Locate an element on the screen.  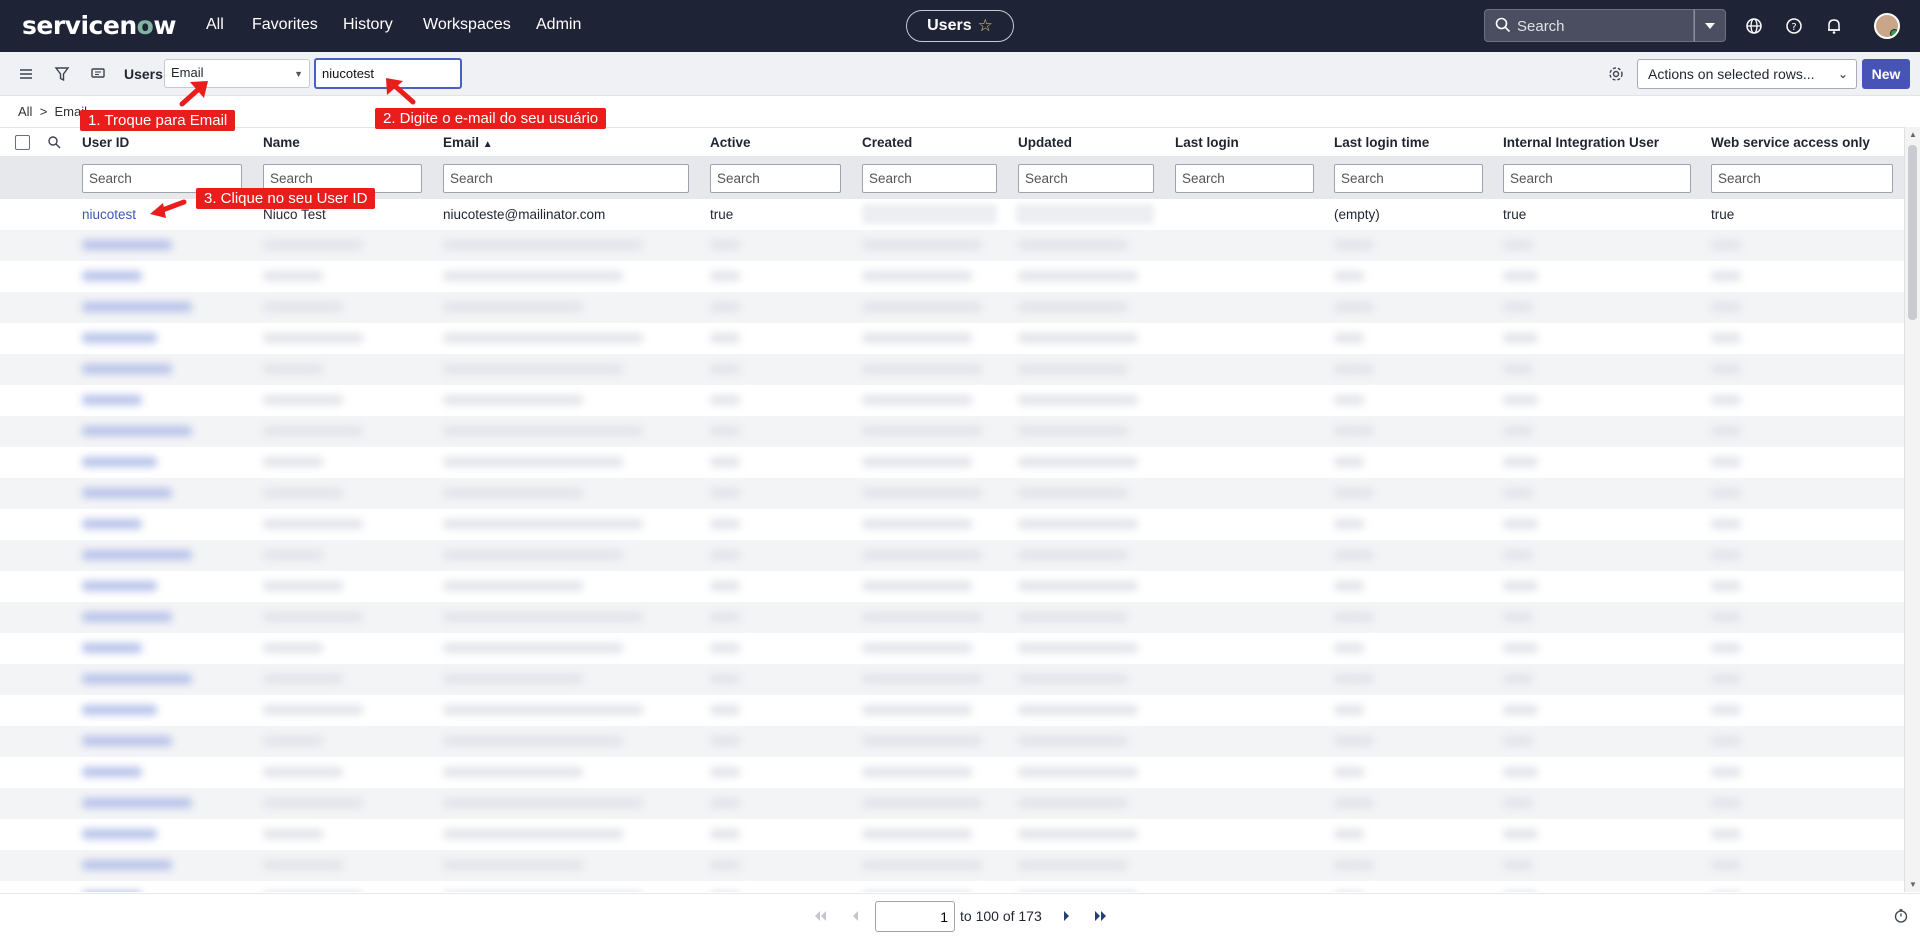
notifications-bell-icon is located at coordinates (1834, 26).